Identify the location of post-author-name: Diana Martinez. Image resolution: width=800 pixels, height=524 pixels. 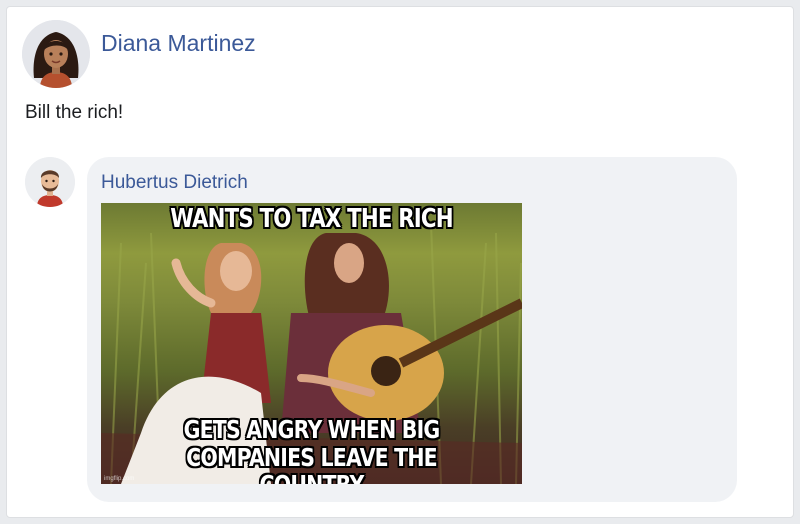
(178, 43).